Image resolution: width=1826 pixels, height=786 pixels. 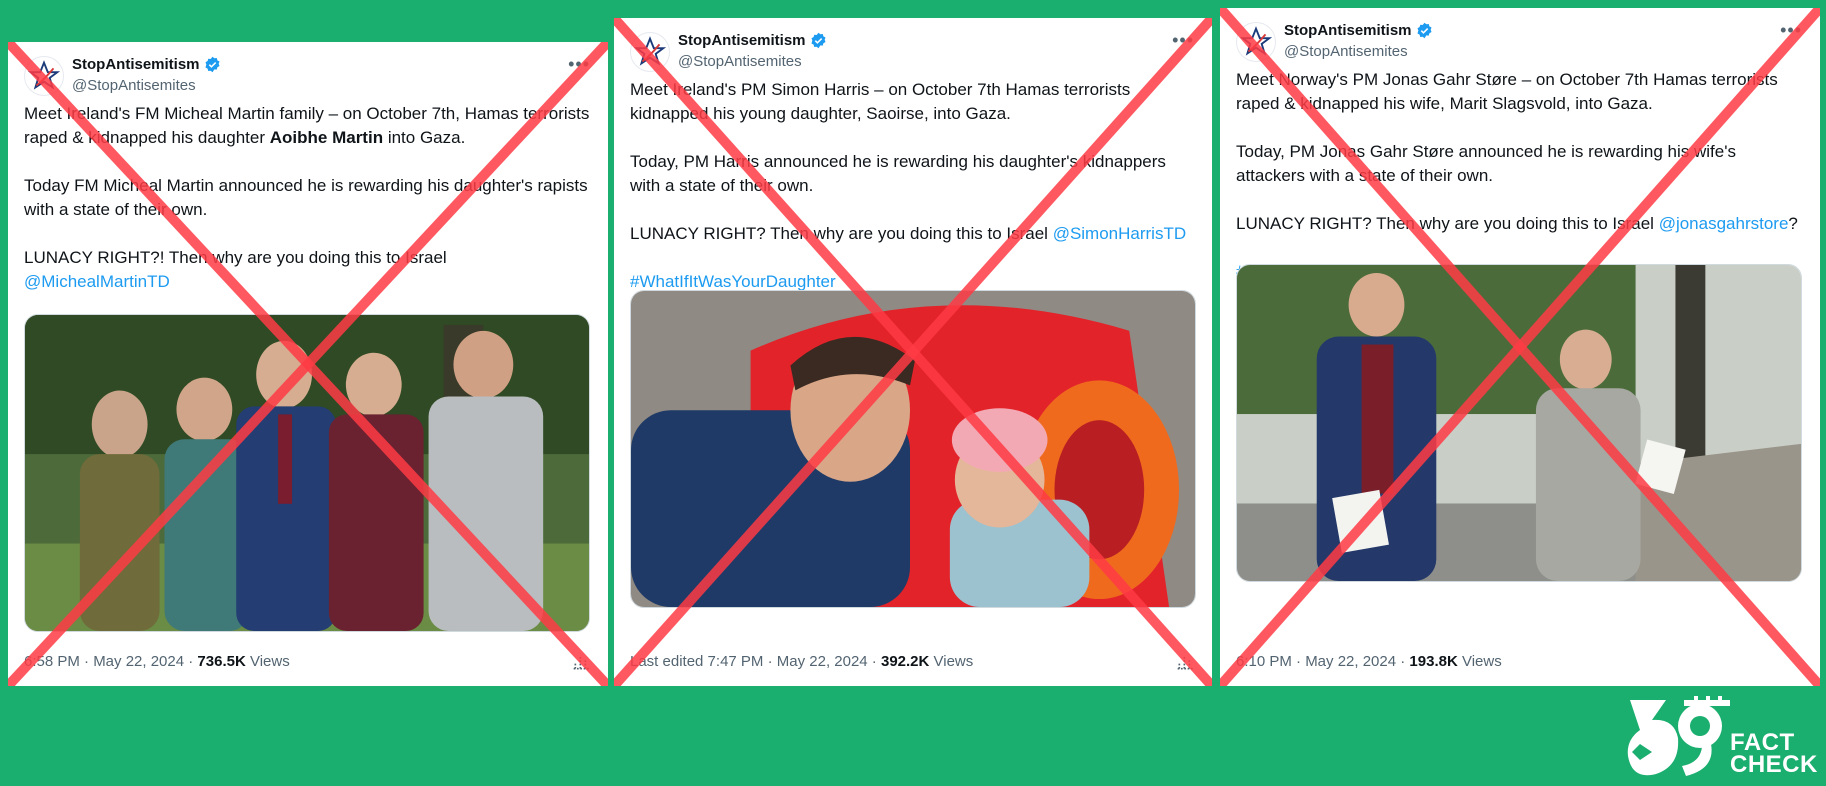 I want to click on fact-check-logo: FACT CHECK, so click(x=1721, y=738).